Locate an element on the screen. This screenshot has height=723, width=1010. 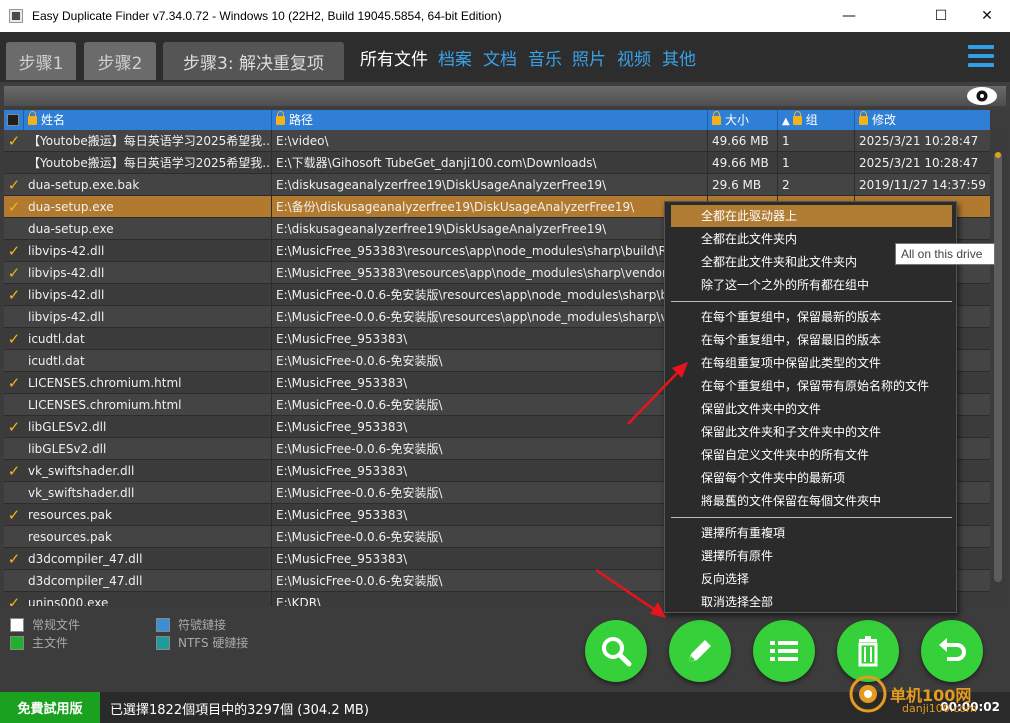
context-menu-item: 選擇所有重複項 is located at coordinates (811, 533).